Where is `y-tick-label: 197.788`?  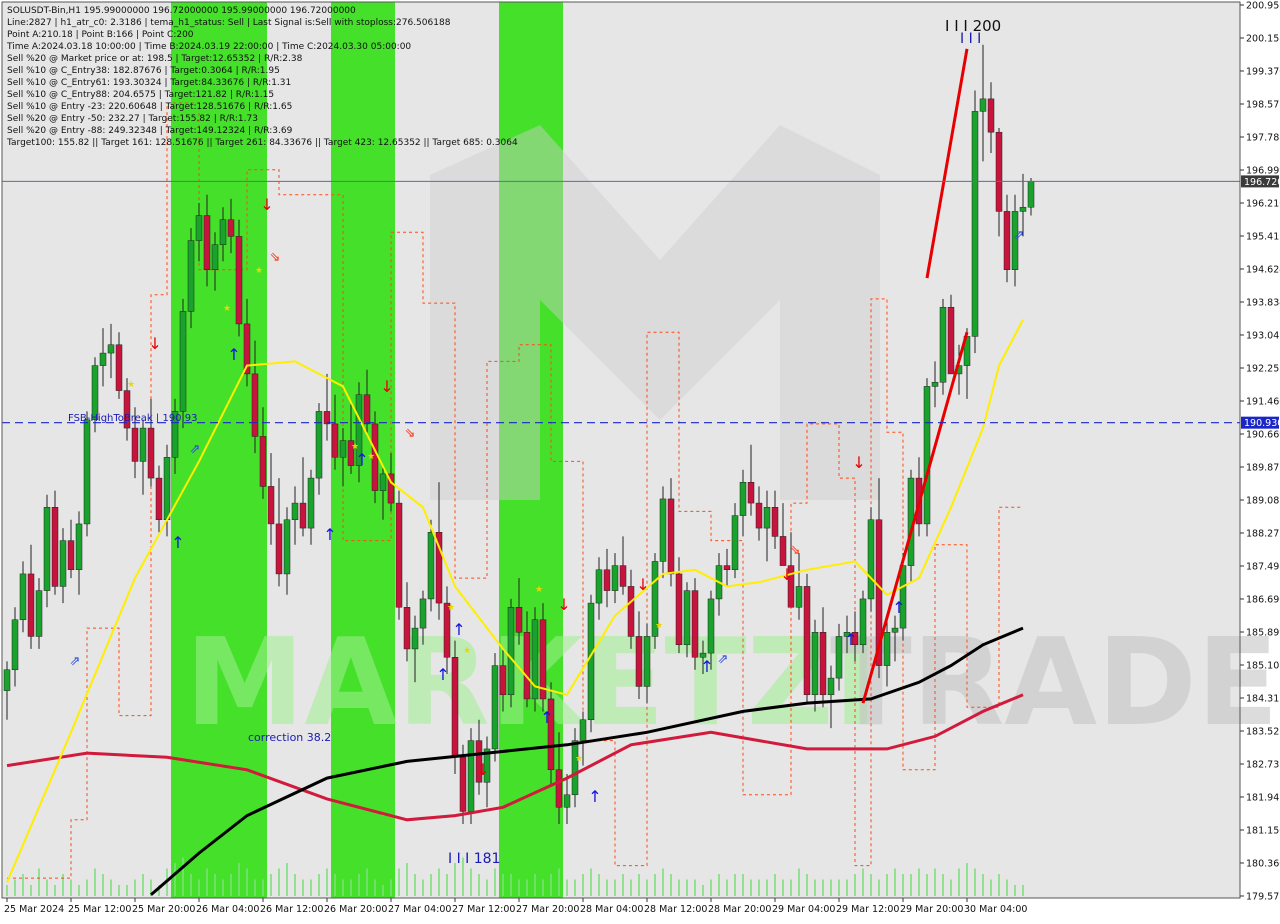 y-tick-label: 197.788 is located at coordinates (1263, 138).